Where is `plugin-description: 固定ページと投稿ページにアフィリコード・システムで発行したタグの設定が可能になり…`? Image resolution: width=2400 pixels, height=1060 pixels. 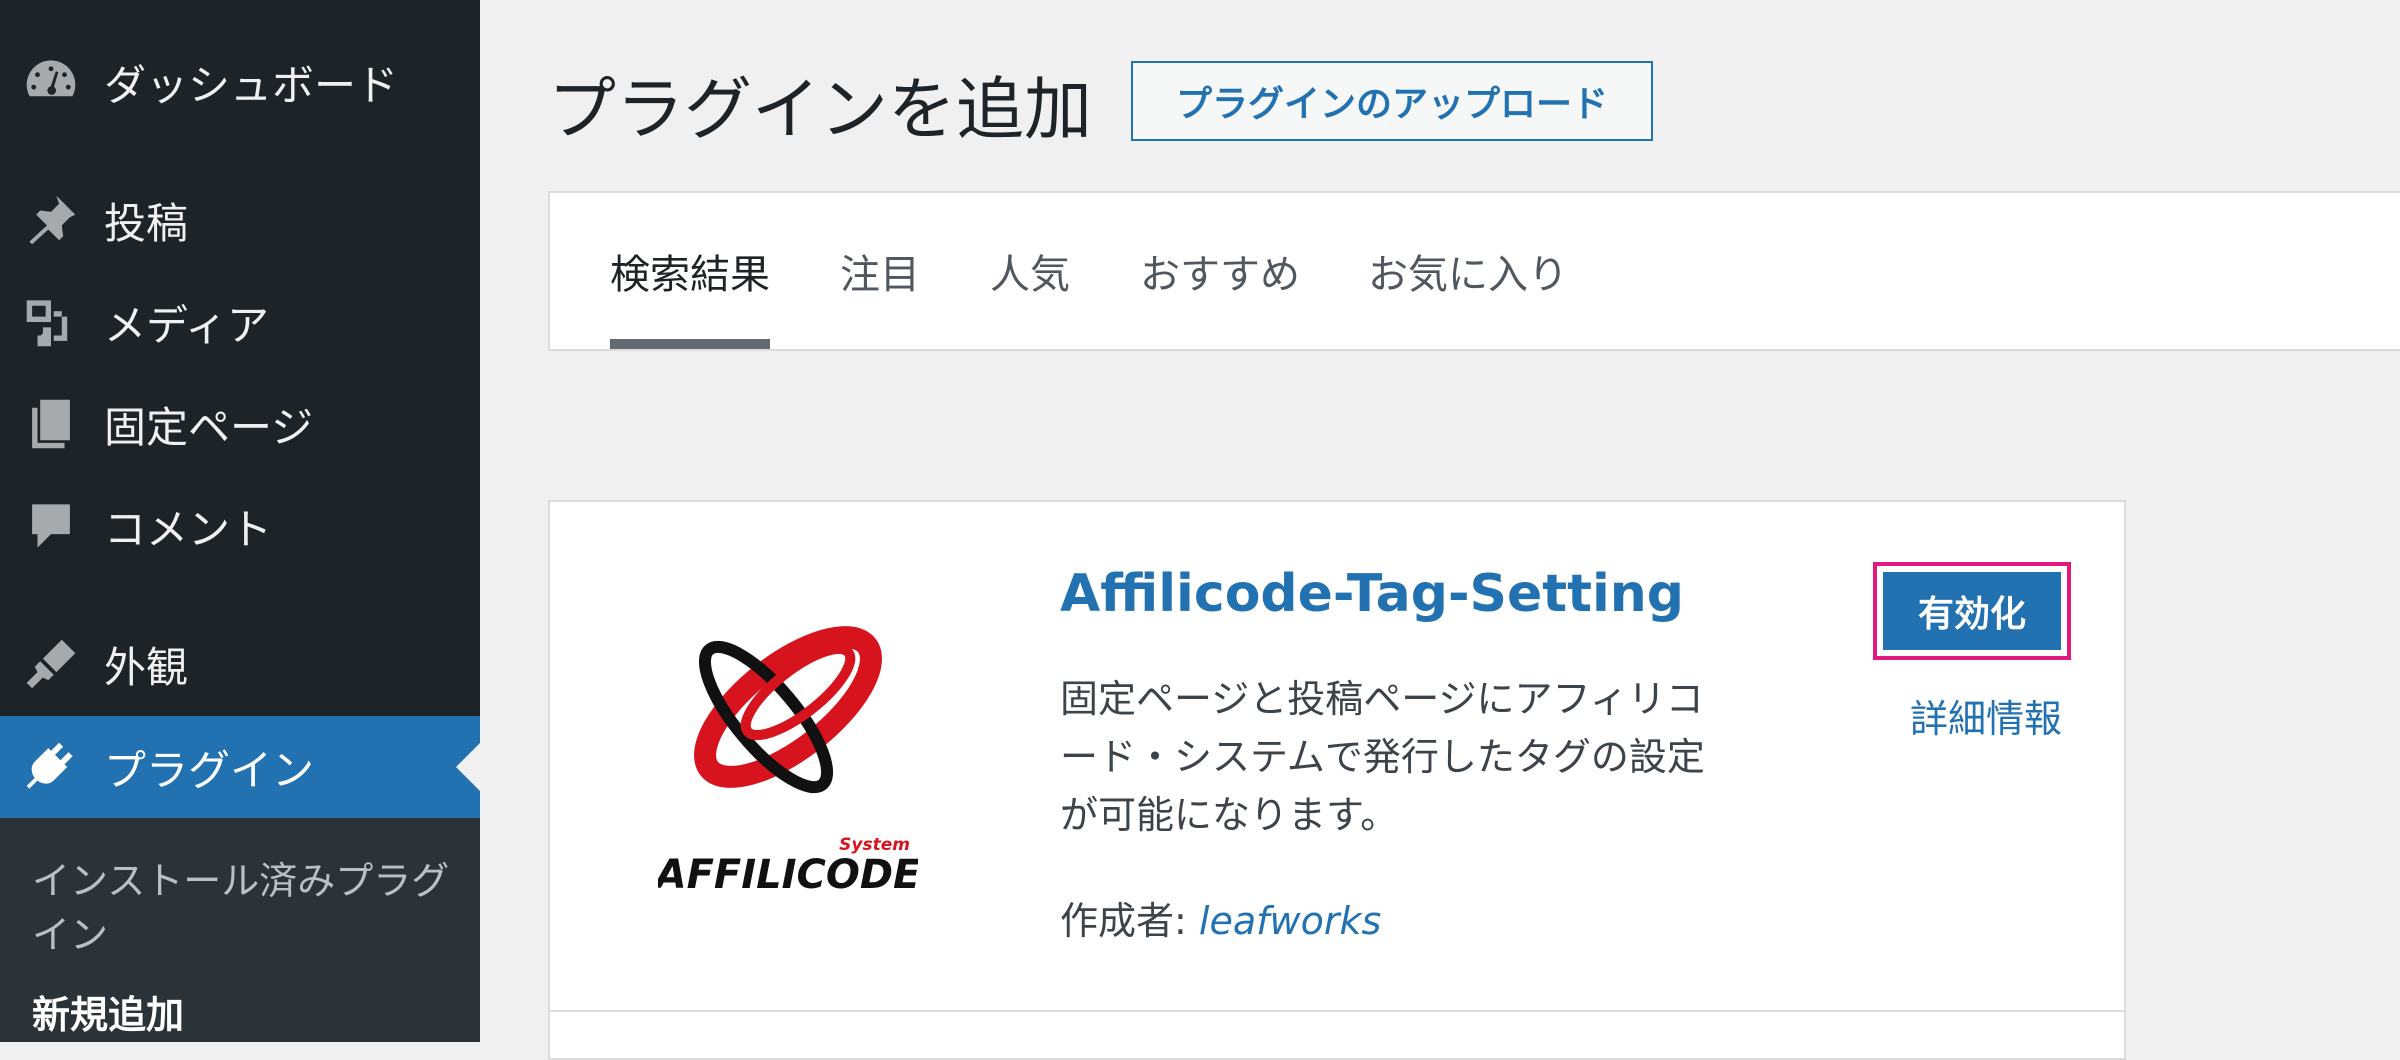 plugin-description: 固定ページと投稿ページにアフィリコード・システムで発行したタグの設定が可能になり… is located at coordinates (1382, 757).